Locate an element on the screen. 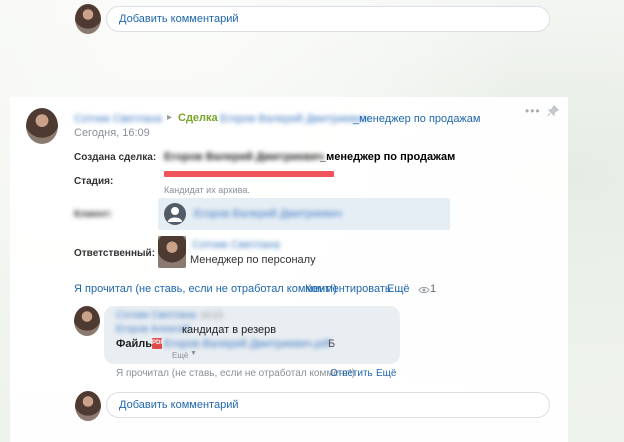 Image resolution: width=624 pixels, height=442 pixels. stage-text: Кандидат их архива. is located at coordinates (207, 190).